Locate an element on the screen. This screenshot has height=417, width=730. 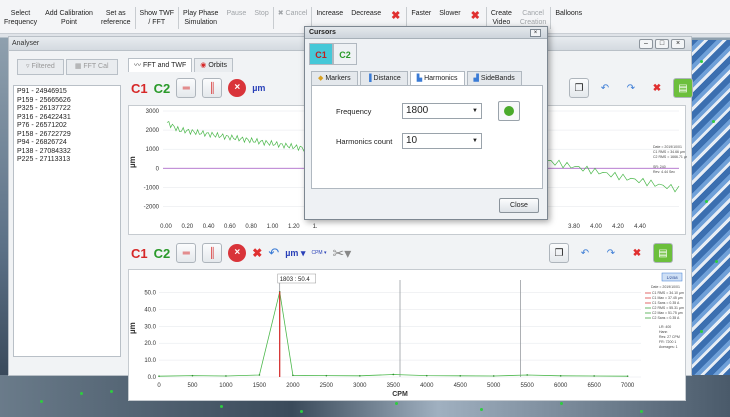
y-tick-label: 0 is located at coordinates (158, 169).